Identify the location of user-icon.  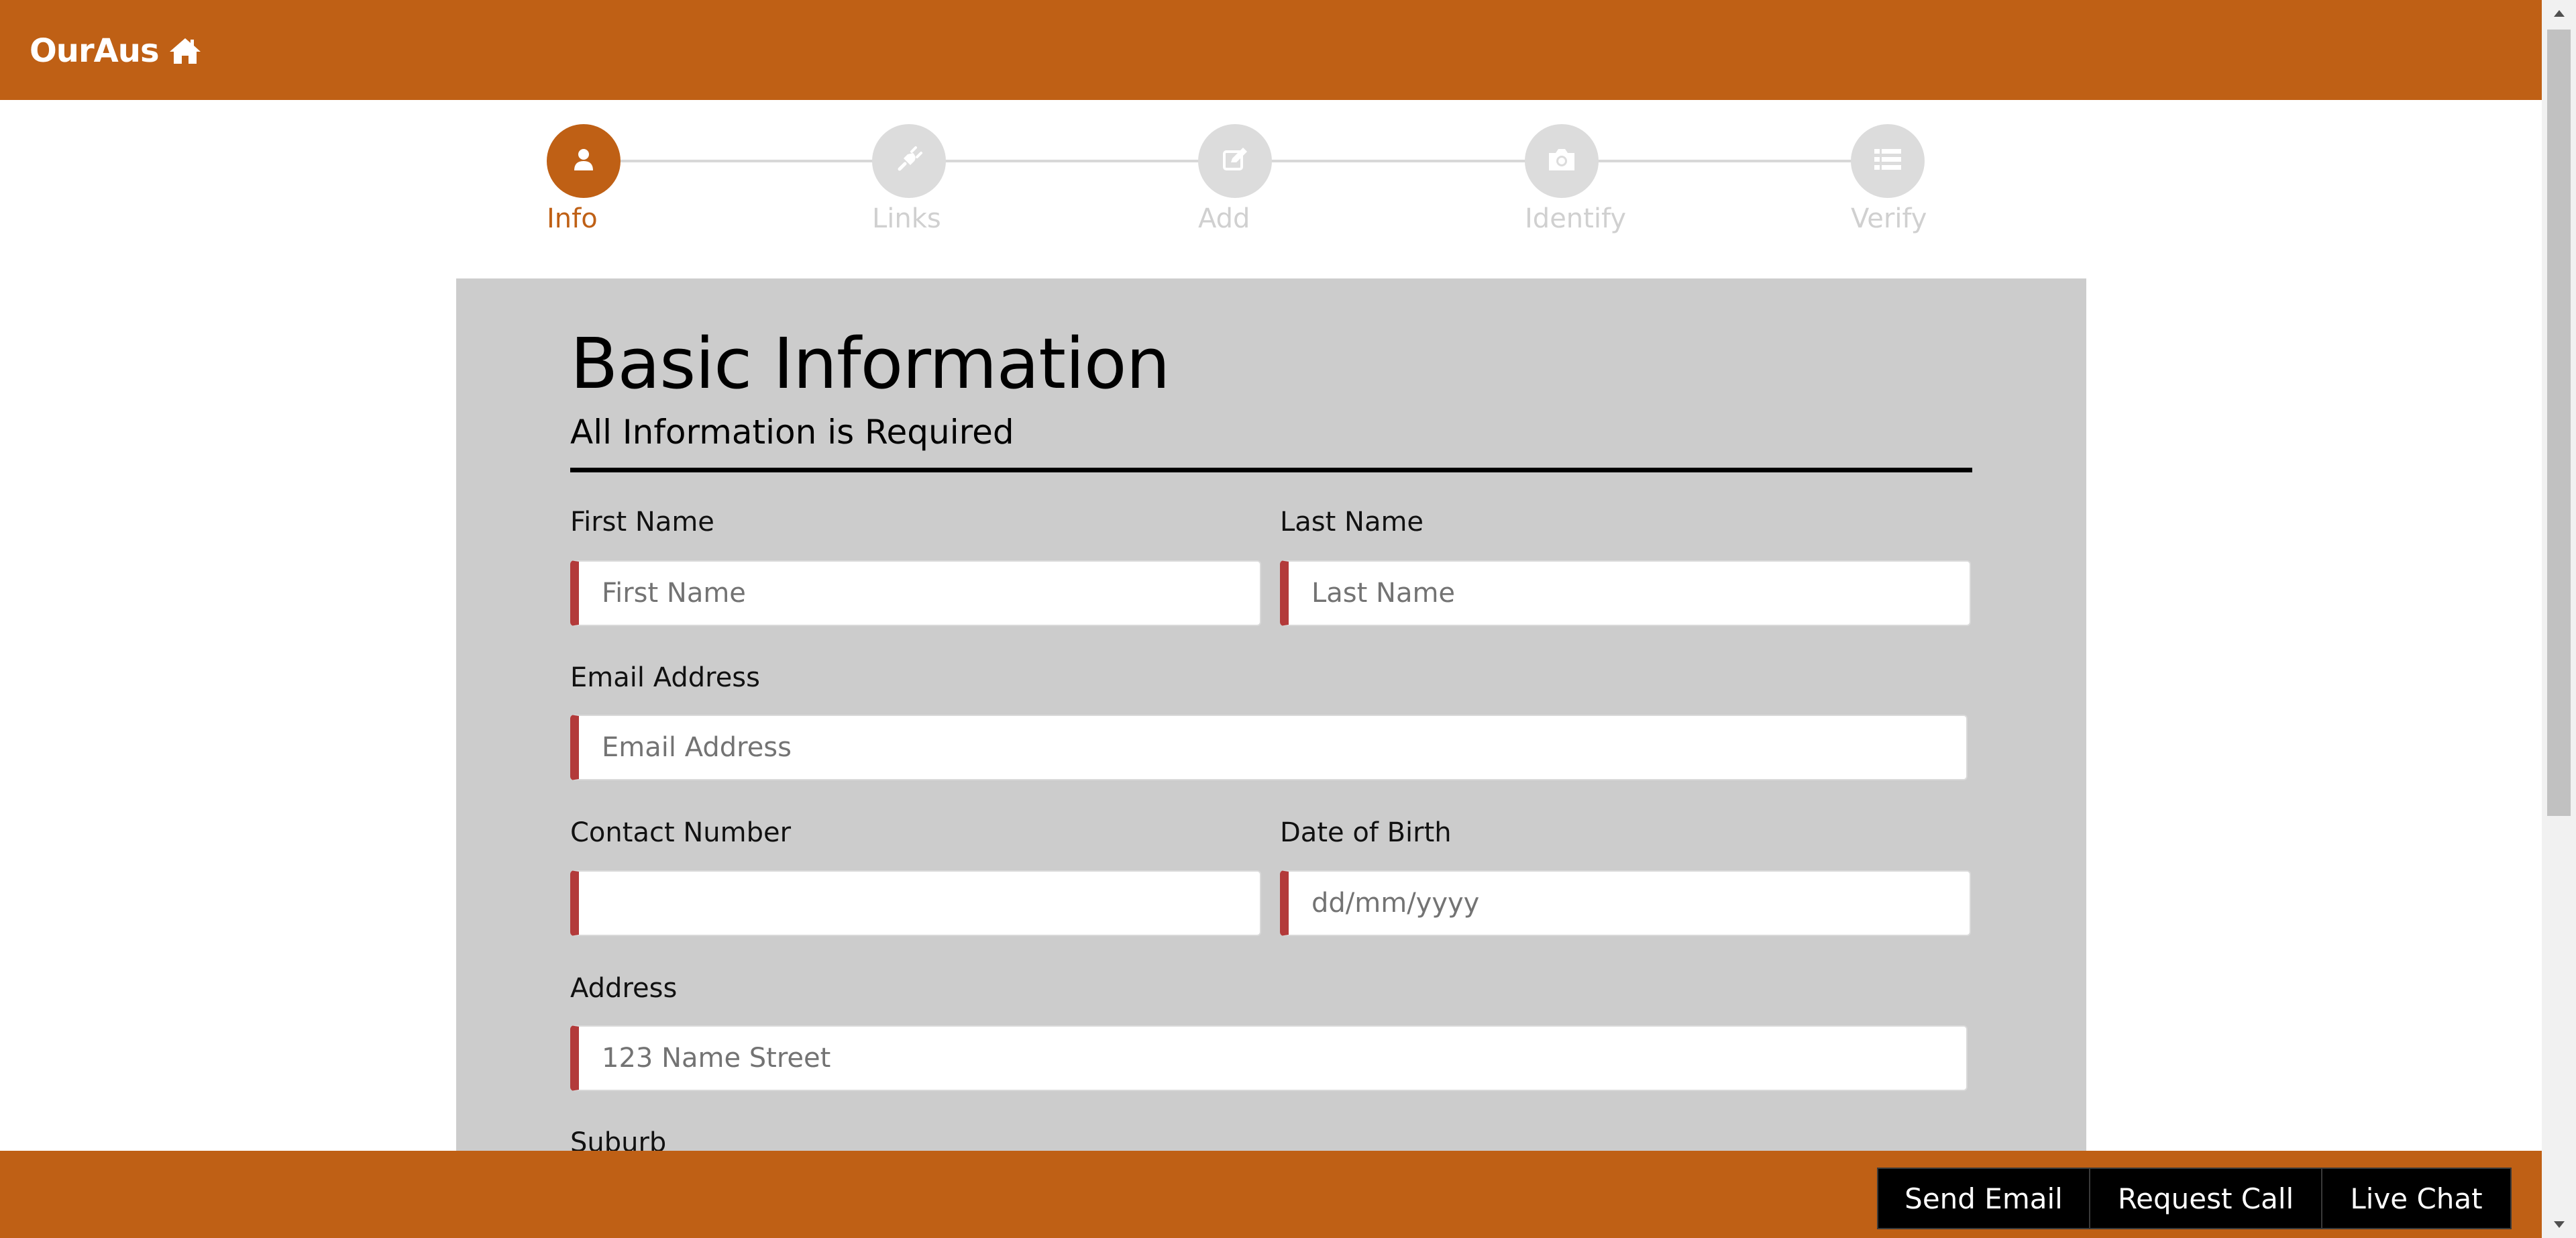
(583, 161).